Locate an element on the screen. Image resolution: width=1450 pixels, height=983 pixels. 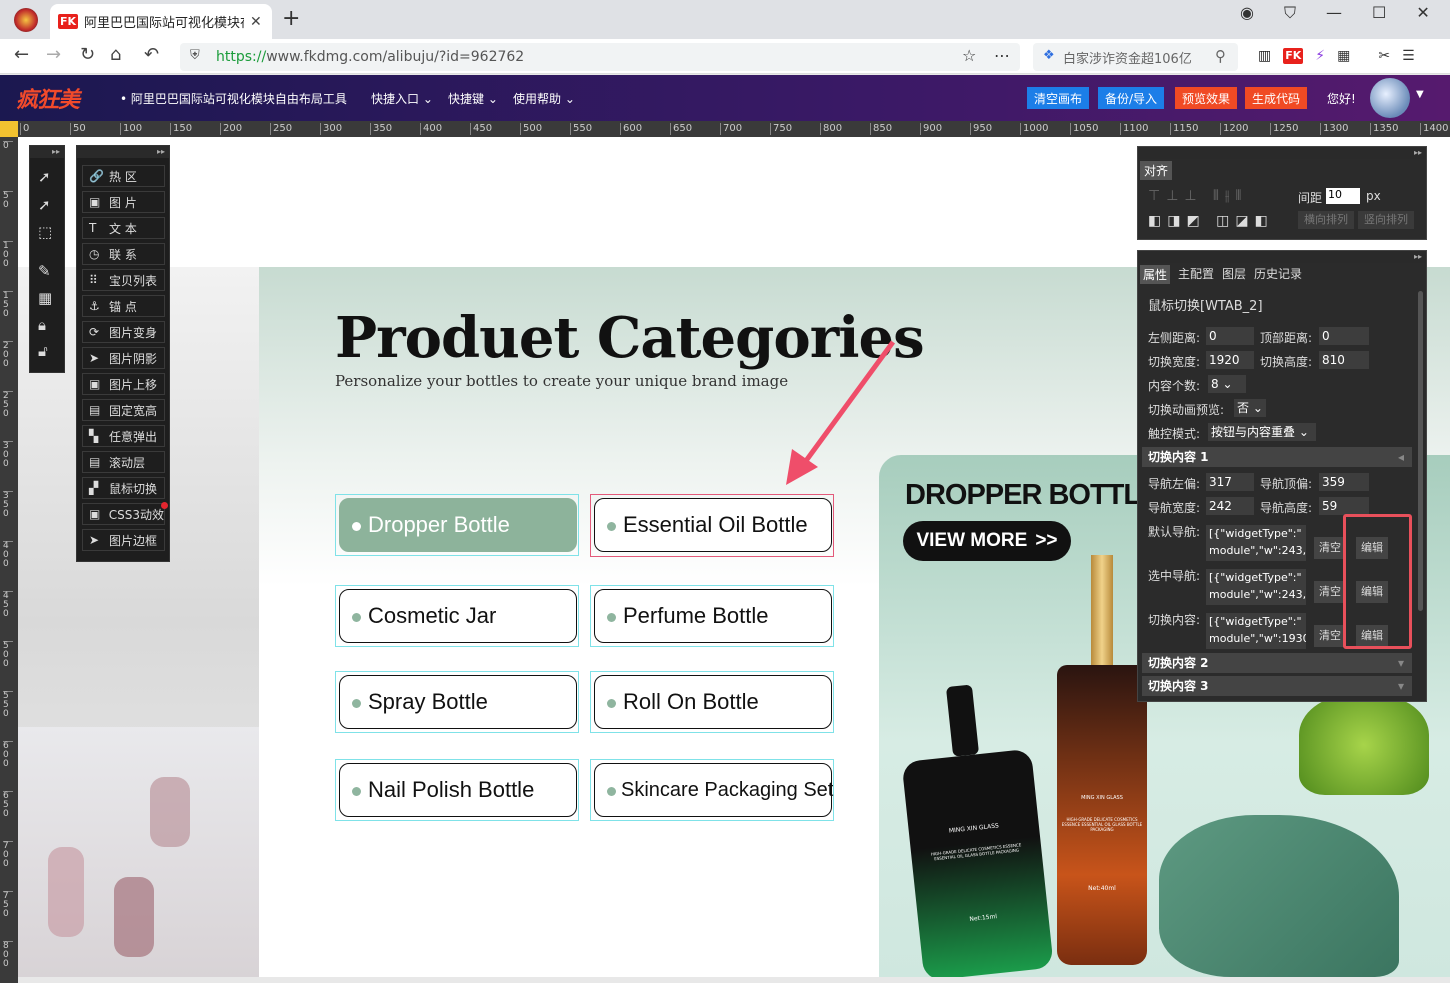
nav-nail-polish-bottle: Nail Polish Bottle is located at coordinates (457, 790).